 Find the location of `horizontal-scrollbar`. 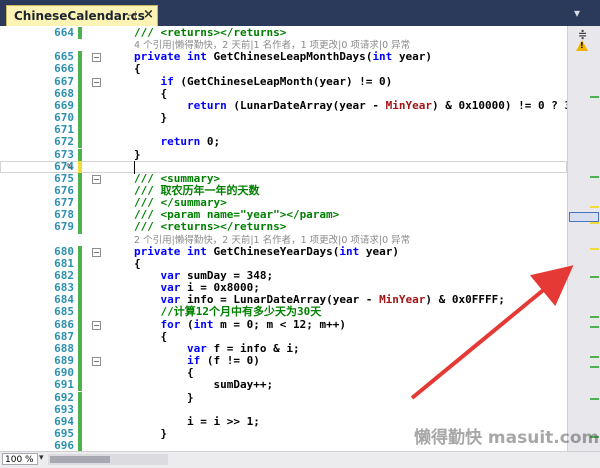

horizontal-scrollbar is located at coordinates (108, 459).